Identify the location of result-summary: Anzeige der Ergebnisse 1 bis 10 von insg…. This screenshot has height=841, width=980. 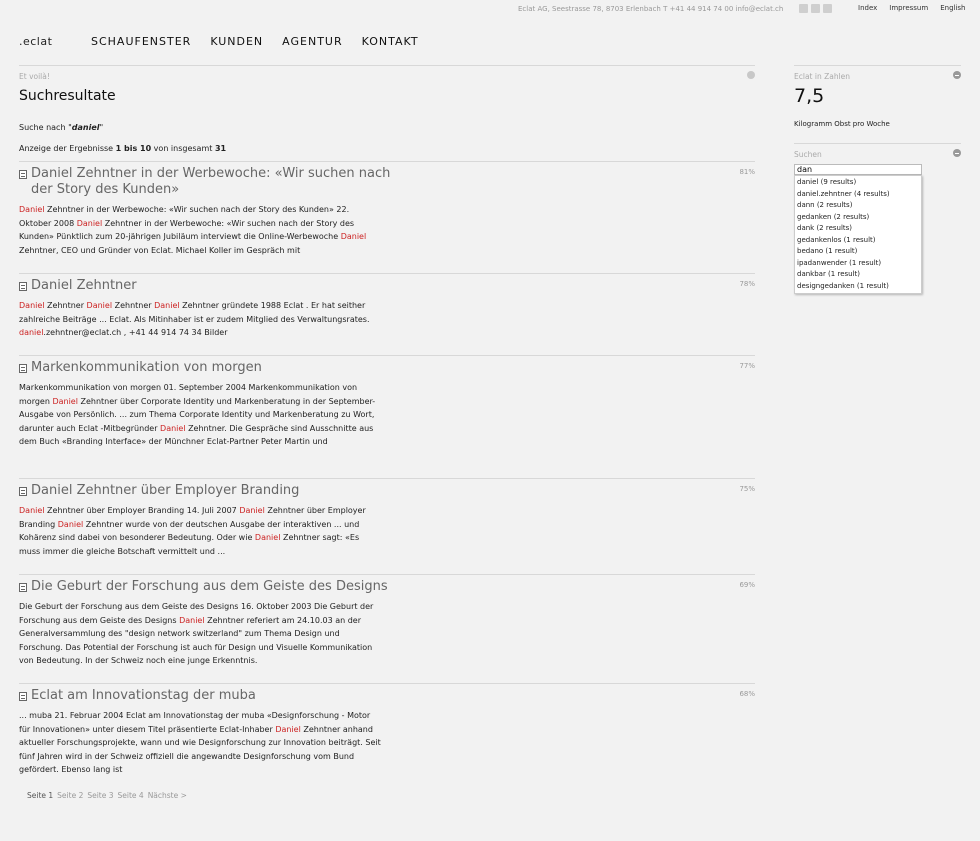
(122, 148).